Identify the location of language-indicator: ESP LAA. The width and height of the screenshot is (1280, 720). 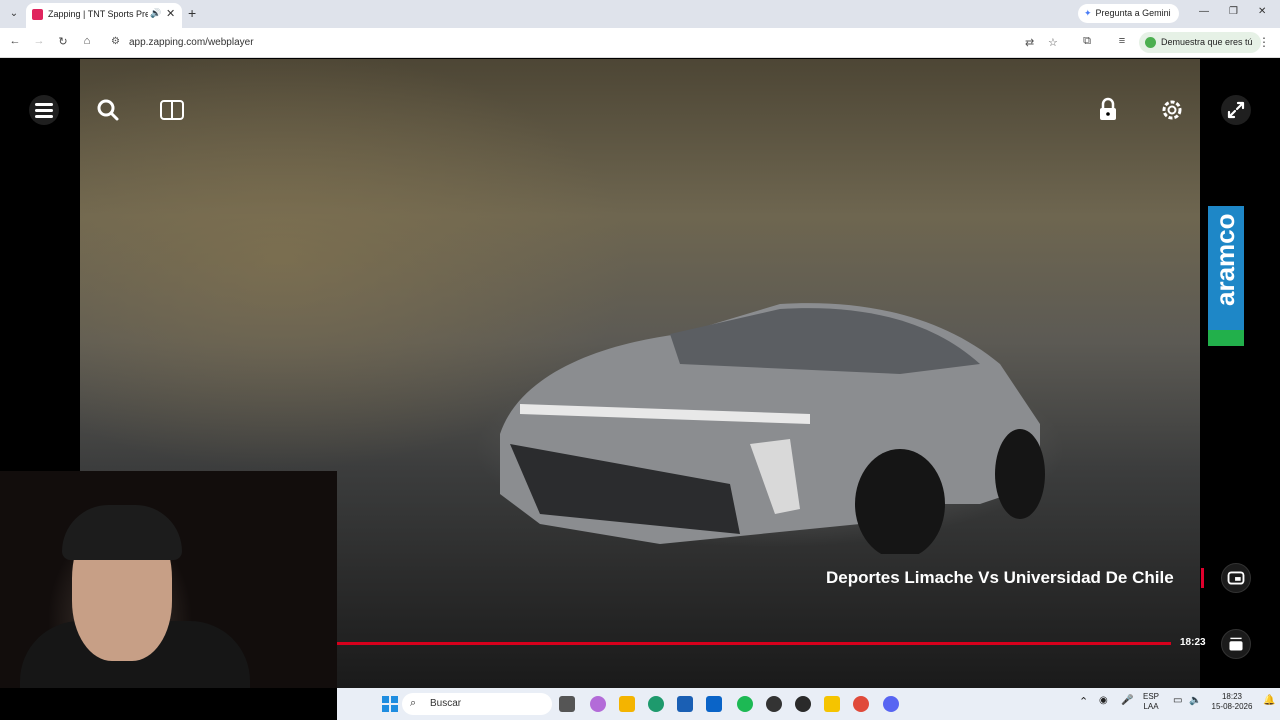
(1151, 702).